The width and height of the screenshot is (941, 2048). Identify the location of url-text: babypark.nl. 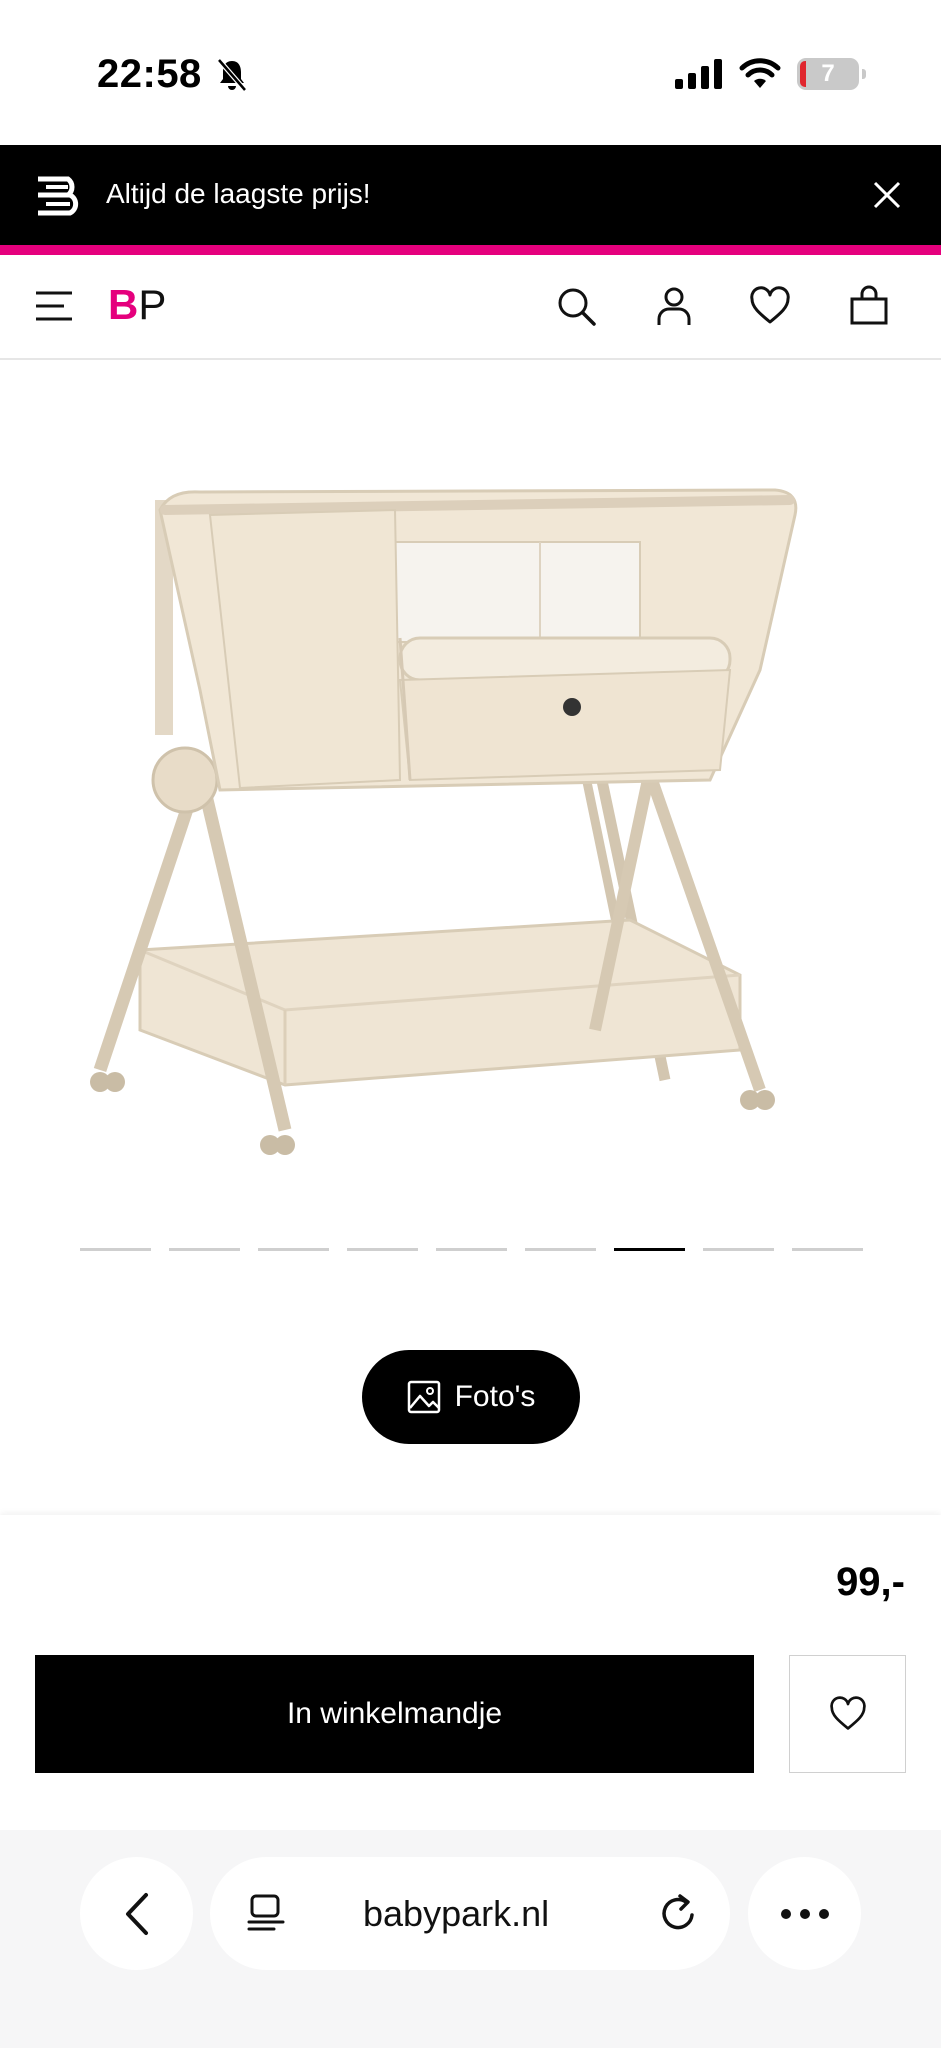
(456, 1913).